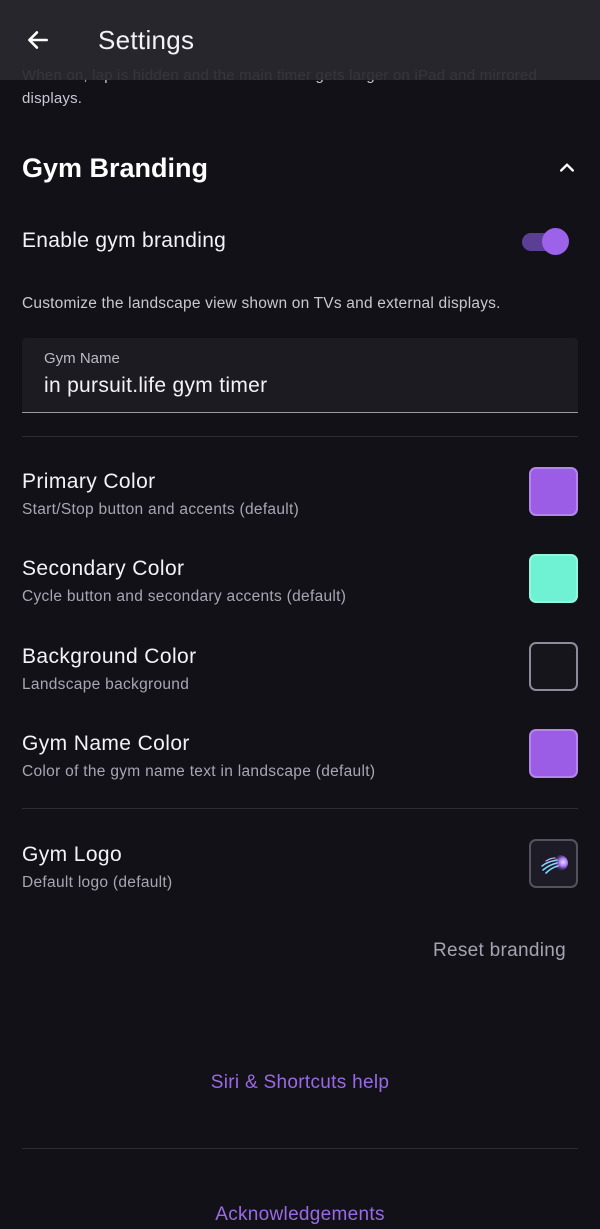 This screenshot has width=600, height=1229. Describe the element at coordinates (300, 671) in the screenshot. I see `background-color-row: Background Color Landscape background` at that location.